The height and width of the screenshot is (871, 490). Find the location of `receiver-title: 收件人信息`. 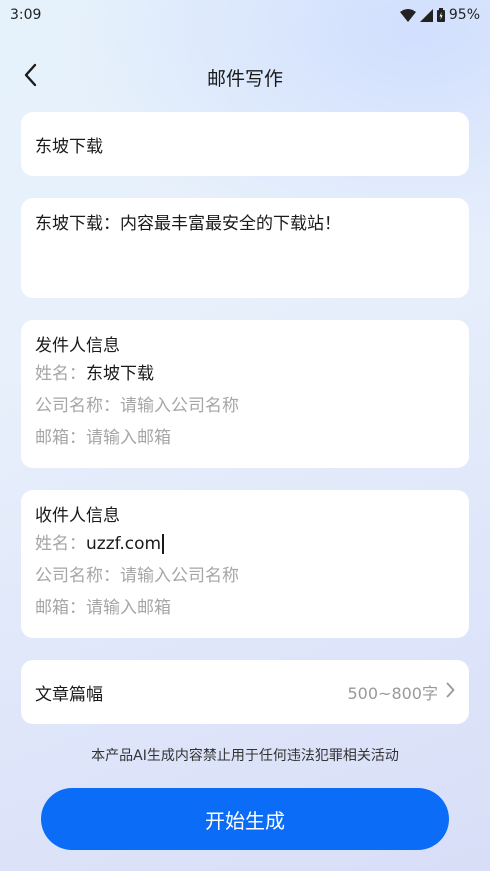

receiver-title: 收件人信息 is located at coordinates (77, 516).